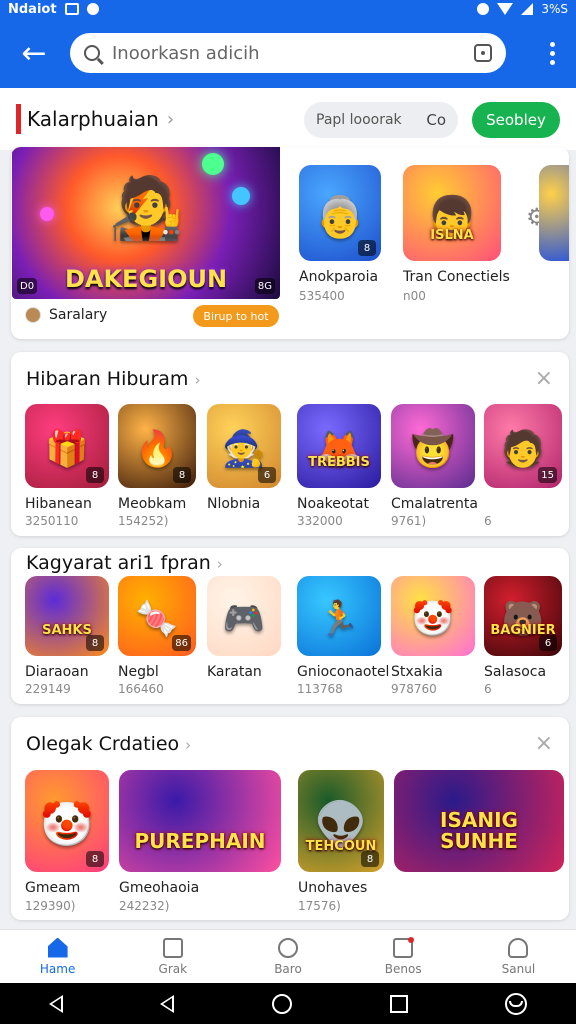  What do you see at coordinates (409, 521) in the screenshot?
I see `app-meta: 9761)` at bounding box center [409, 521].